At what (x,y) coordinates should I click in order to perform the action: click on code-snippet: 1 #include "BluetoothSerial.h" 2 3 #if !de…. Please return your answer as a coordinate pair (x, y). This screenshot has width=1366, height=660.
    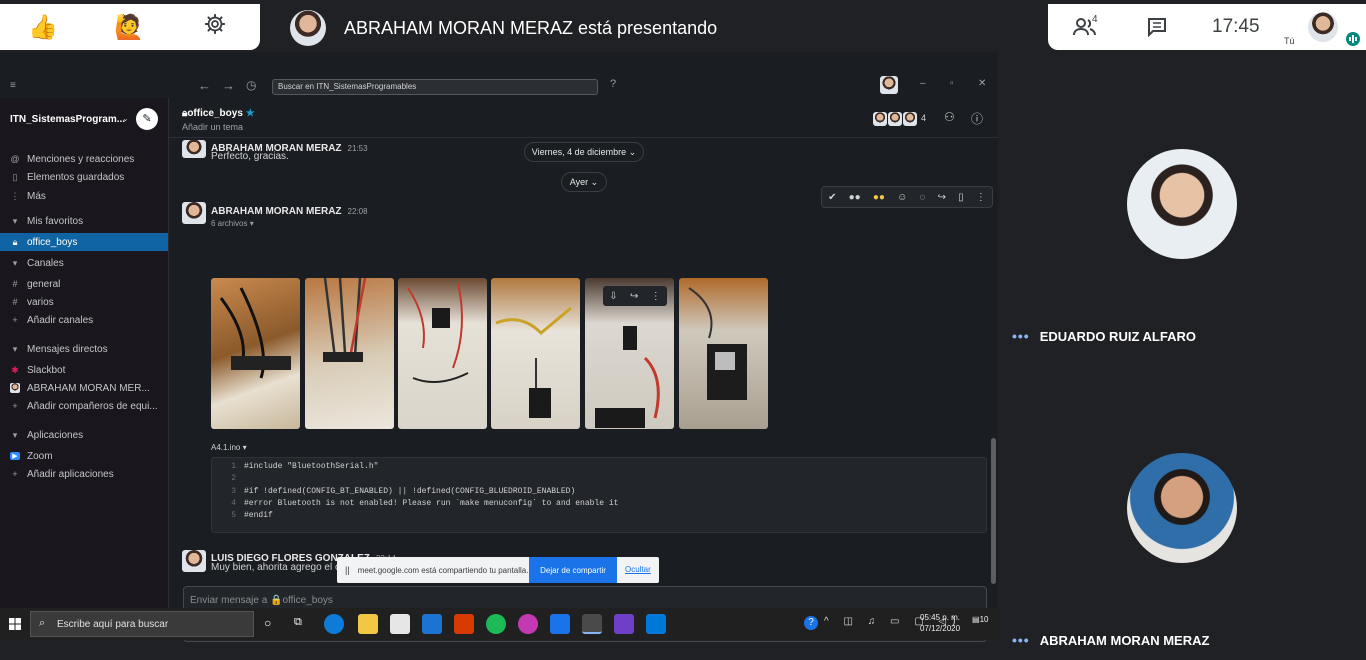
    Looking at the image, I should click on (599, 495).